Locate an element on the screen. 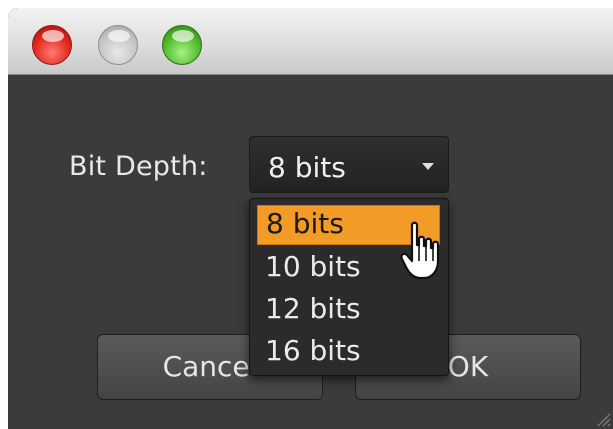  hand-pointer-icon is located at coordinates (420, 250).